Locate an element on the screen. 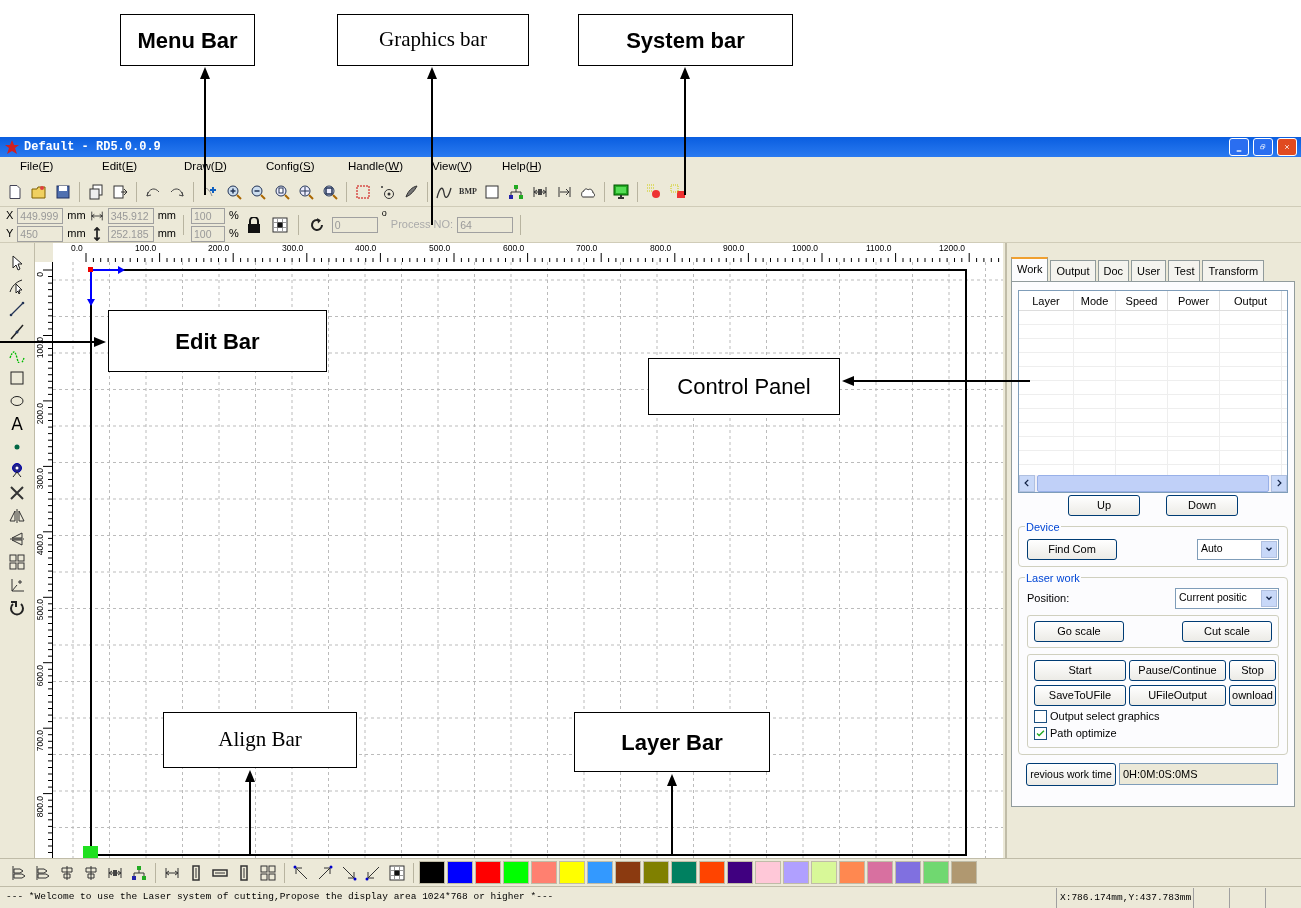 This screenshot has height=908, width=1301. menu-item: Handle(W) is located at coordinates (390, 167).